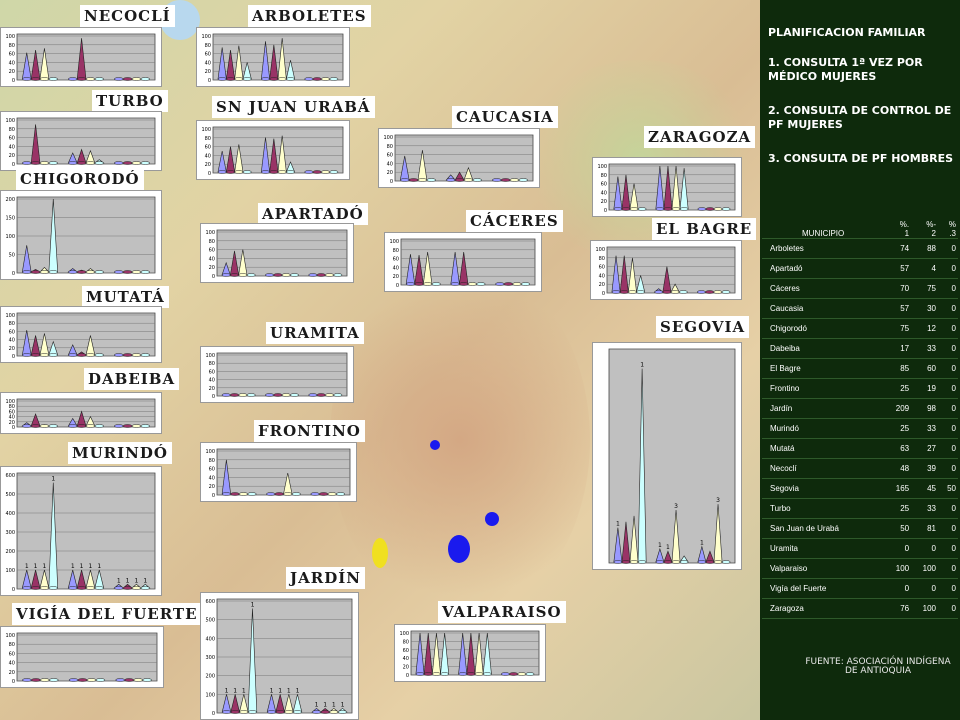  What do you see at coordinates (10, 495) in the screenshot?
I see `y-tick-label: 500` at bounding box center [10, 495].